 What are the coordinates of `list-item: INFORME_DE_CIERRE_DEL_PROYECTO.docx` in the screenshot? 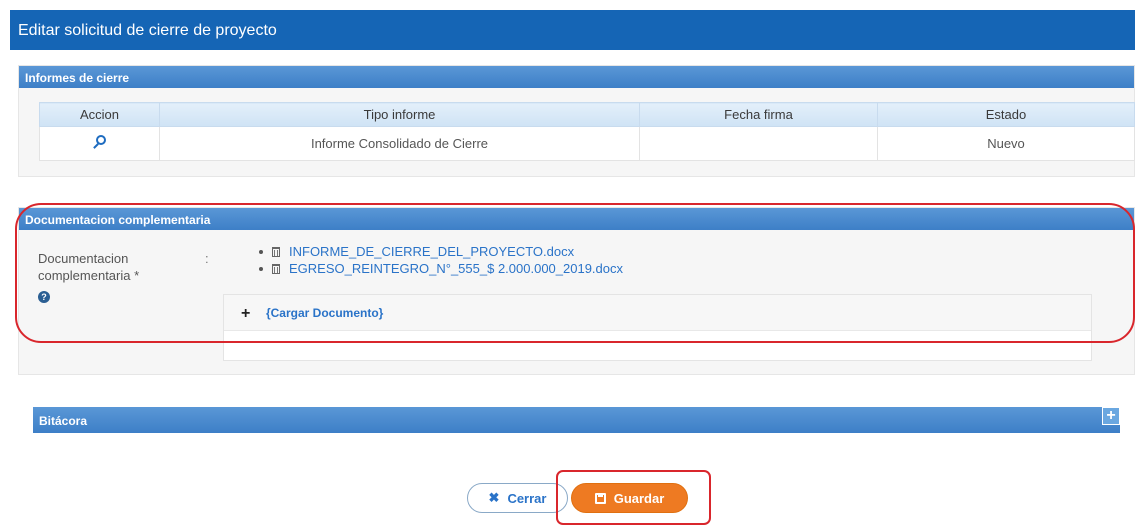 It's located at (441, 251).